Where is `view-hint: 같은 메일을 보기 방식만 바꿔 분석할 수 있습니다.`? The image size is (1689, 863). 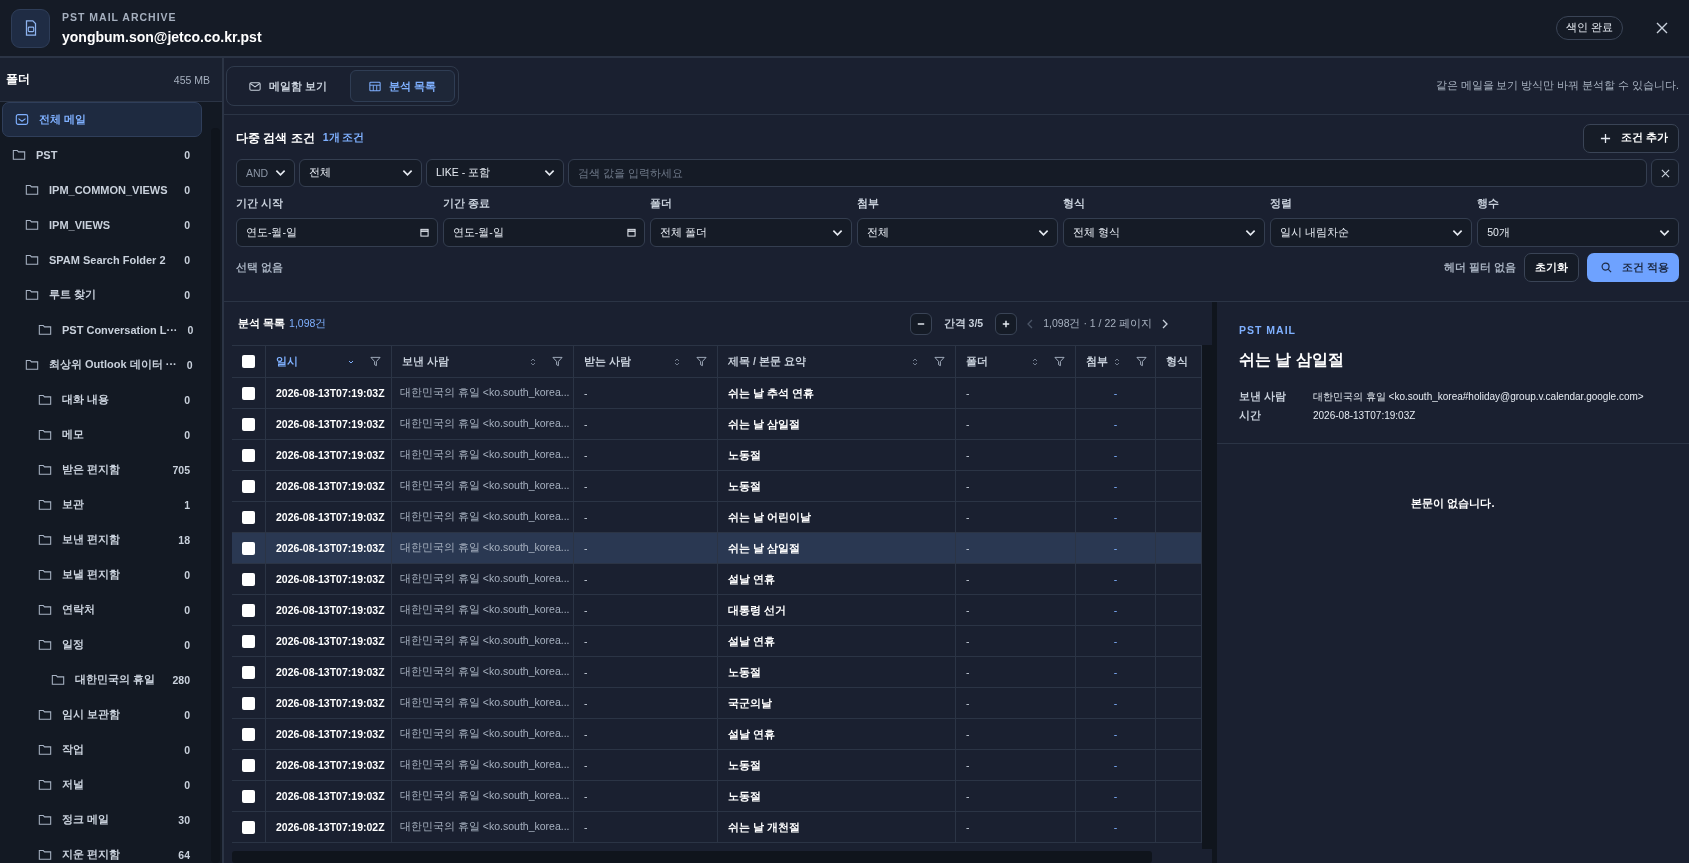 view-hint: 같은 메일을 보기 방식만 바꿔 분석할 수 있습니다. is located at coordinates (1557, 86).